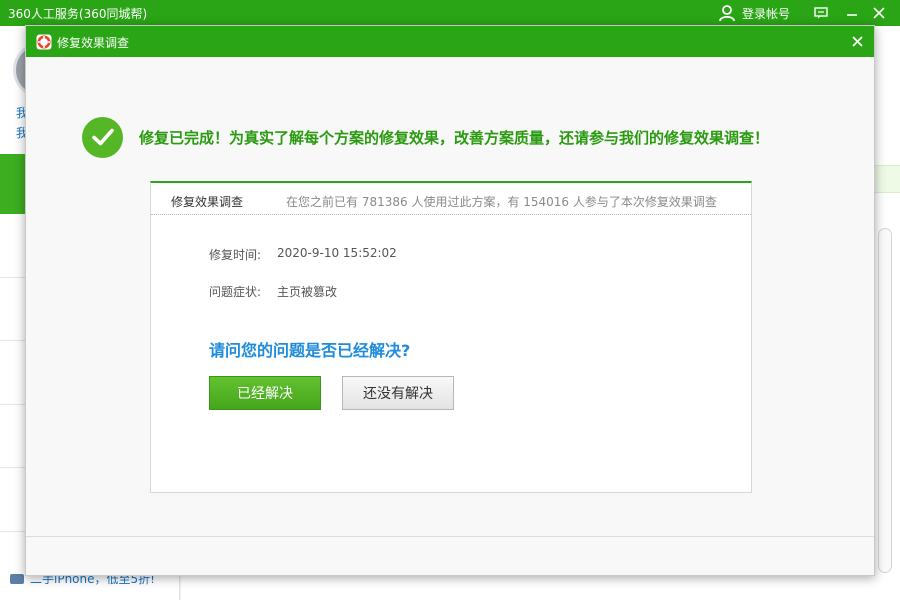  I want to click on scrollbar, so click(885, 400).